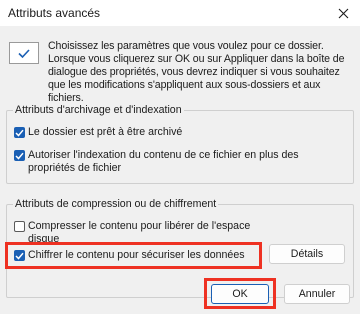  I want to click on checkbox-info-icon, so click(24, 53).